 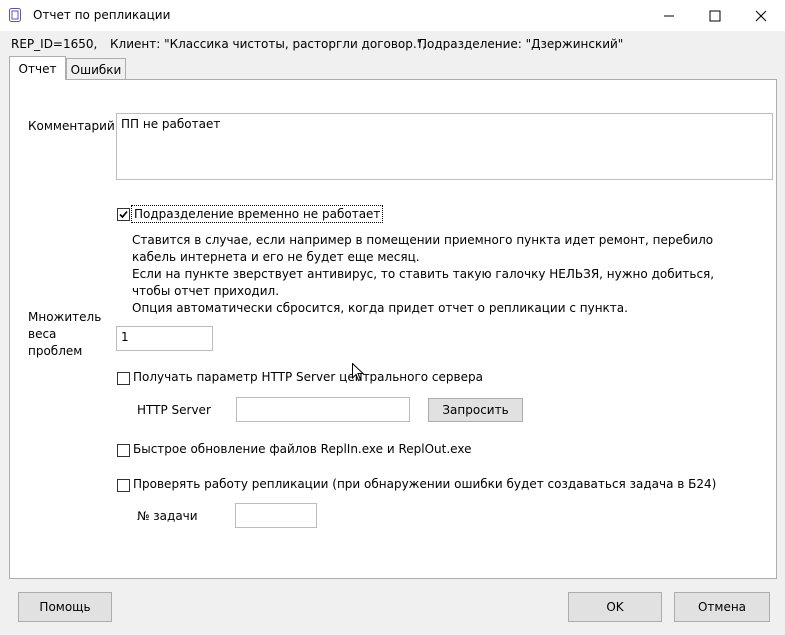 I want to click on minimize-button, so click(x=669, y=15).